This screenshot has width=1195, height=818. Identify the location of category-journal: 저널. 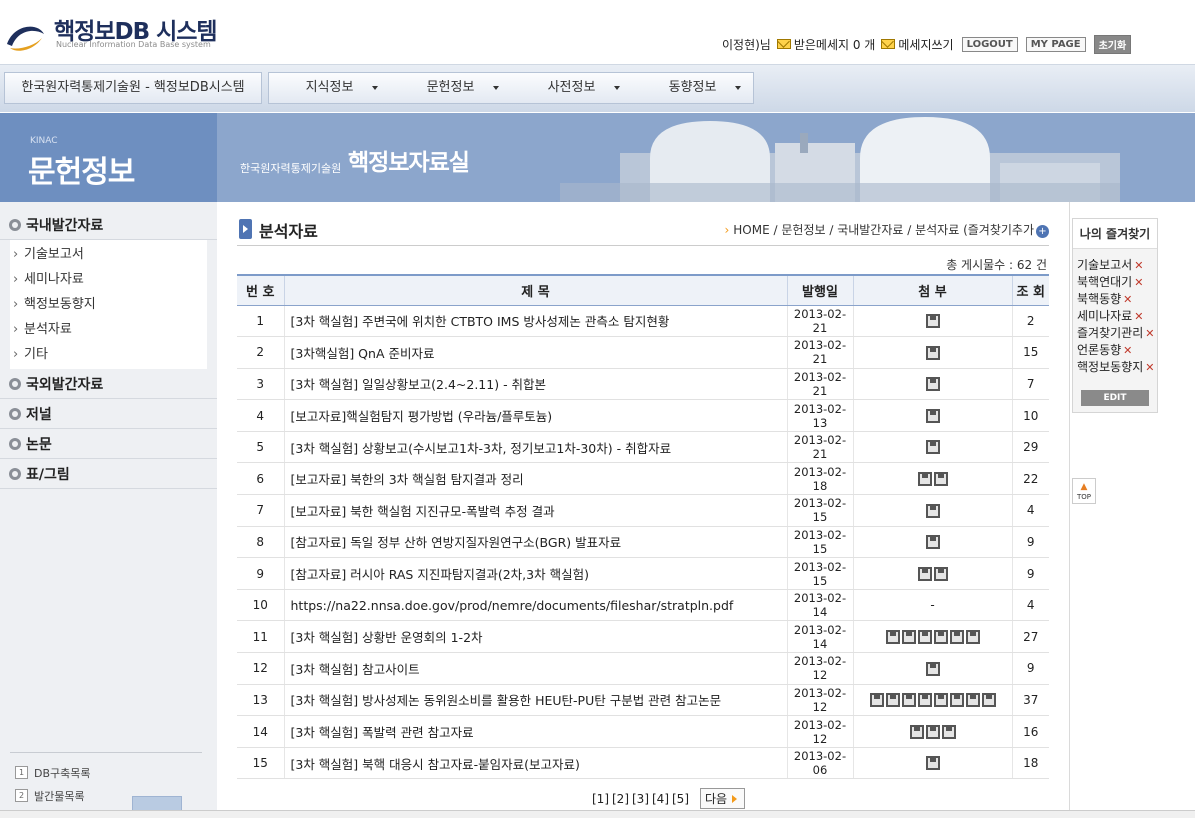
(108, 414).